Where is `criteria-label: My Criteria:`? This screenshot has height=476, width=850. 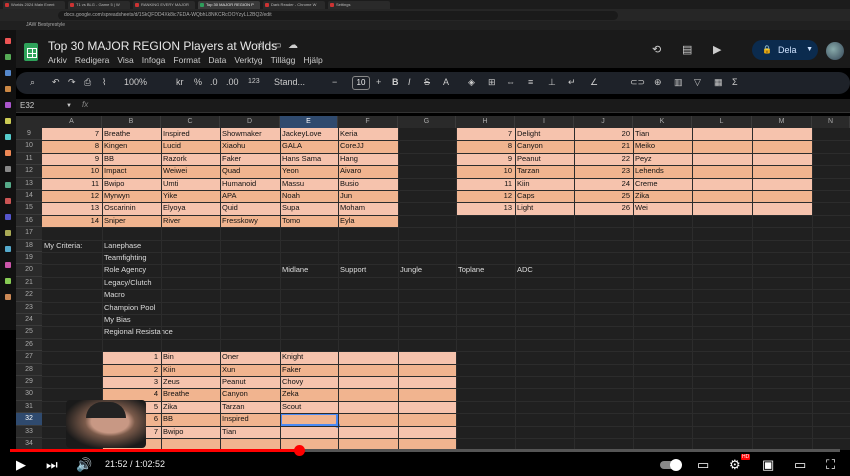
criteria-label: My Criteria: is located at coordinates (72, 246).